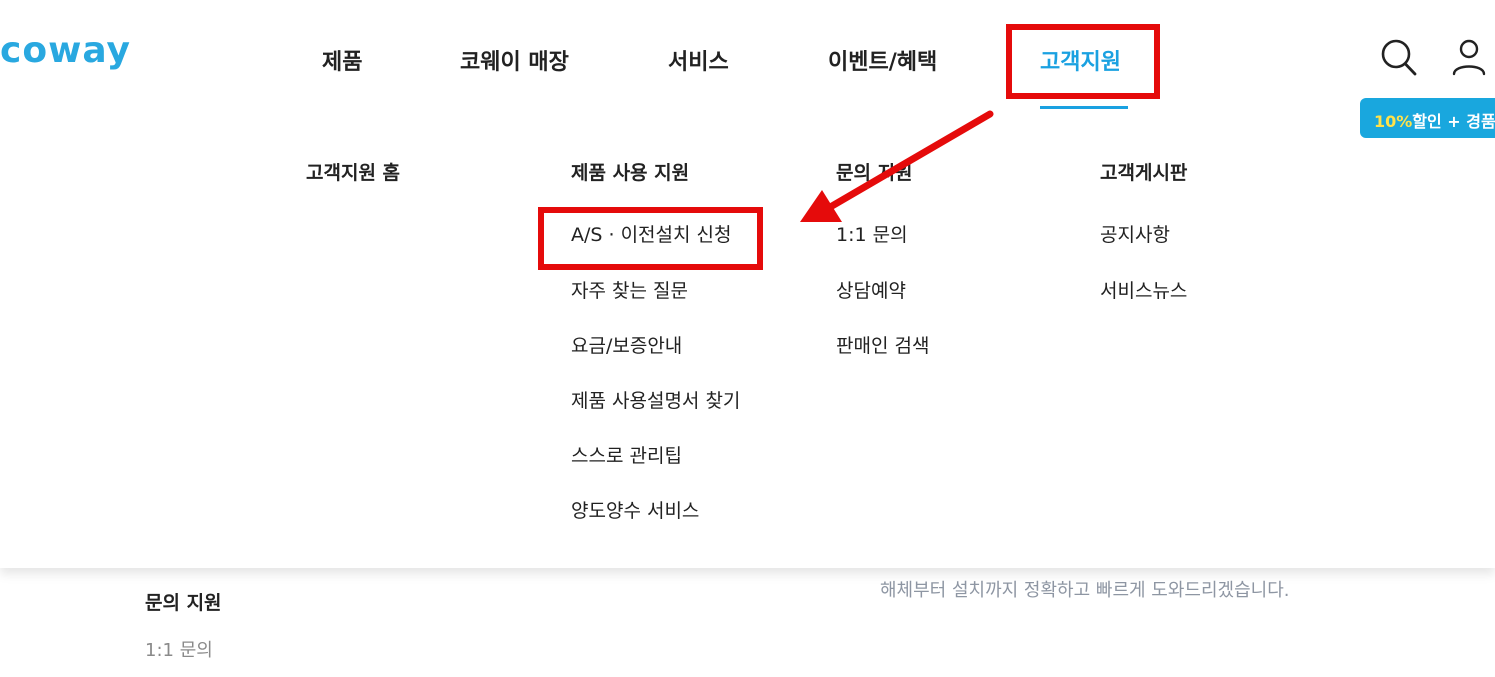  What do you see at coordinates (342, 60) in the screenshot?
I see `nav-products: 제품` at bounding box center [342, 60].